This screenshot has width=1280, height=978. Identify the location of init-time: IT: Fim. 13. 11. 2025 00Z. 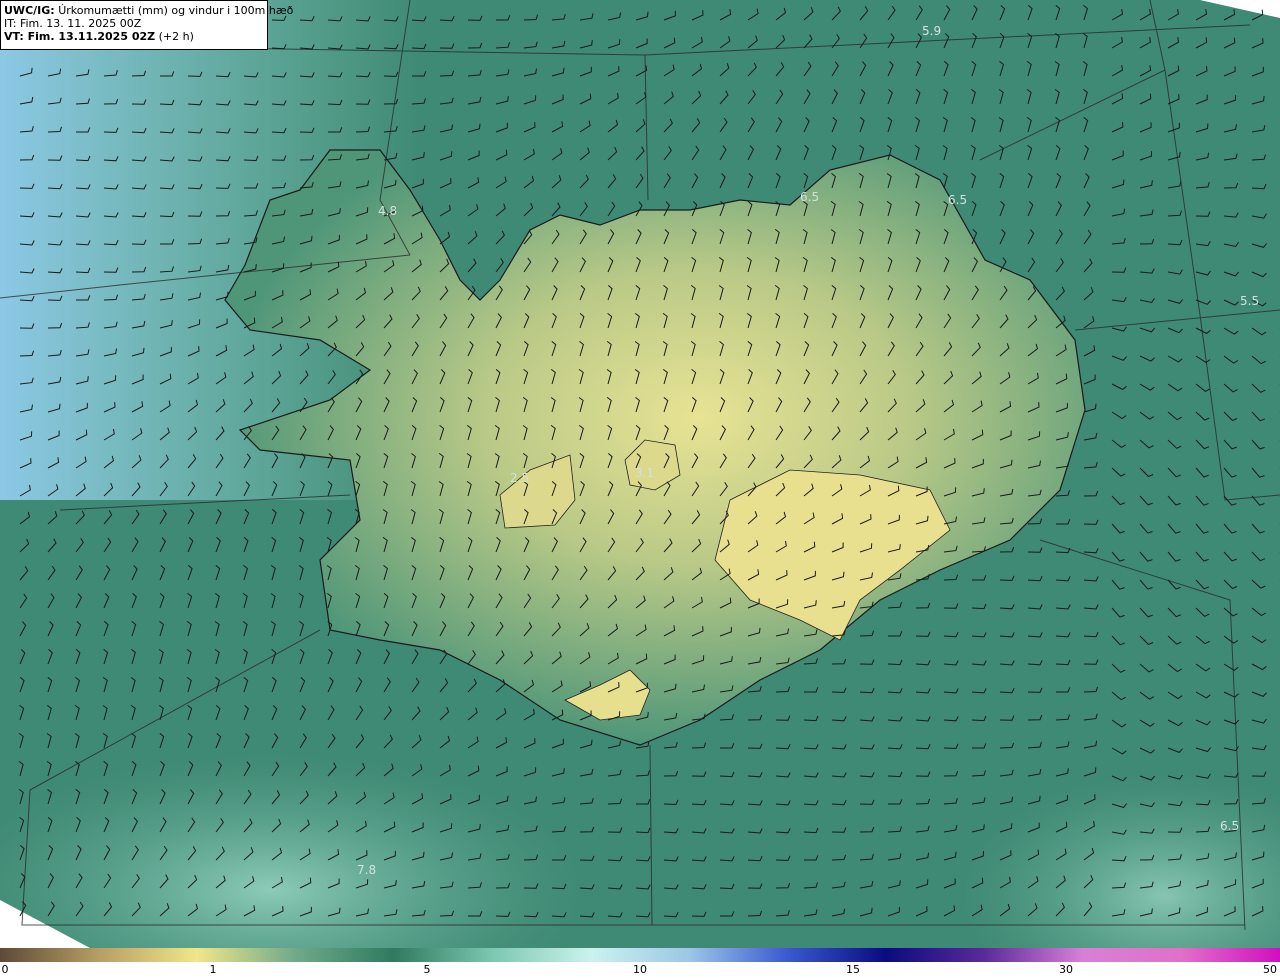
(73, 23).